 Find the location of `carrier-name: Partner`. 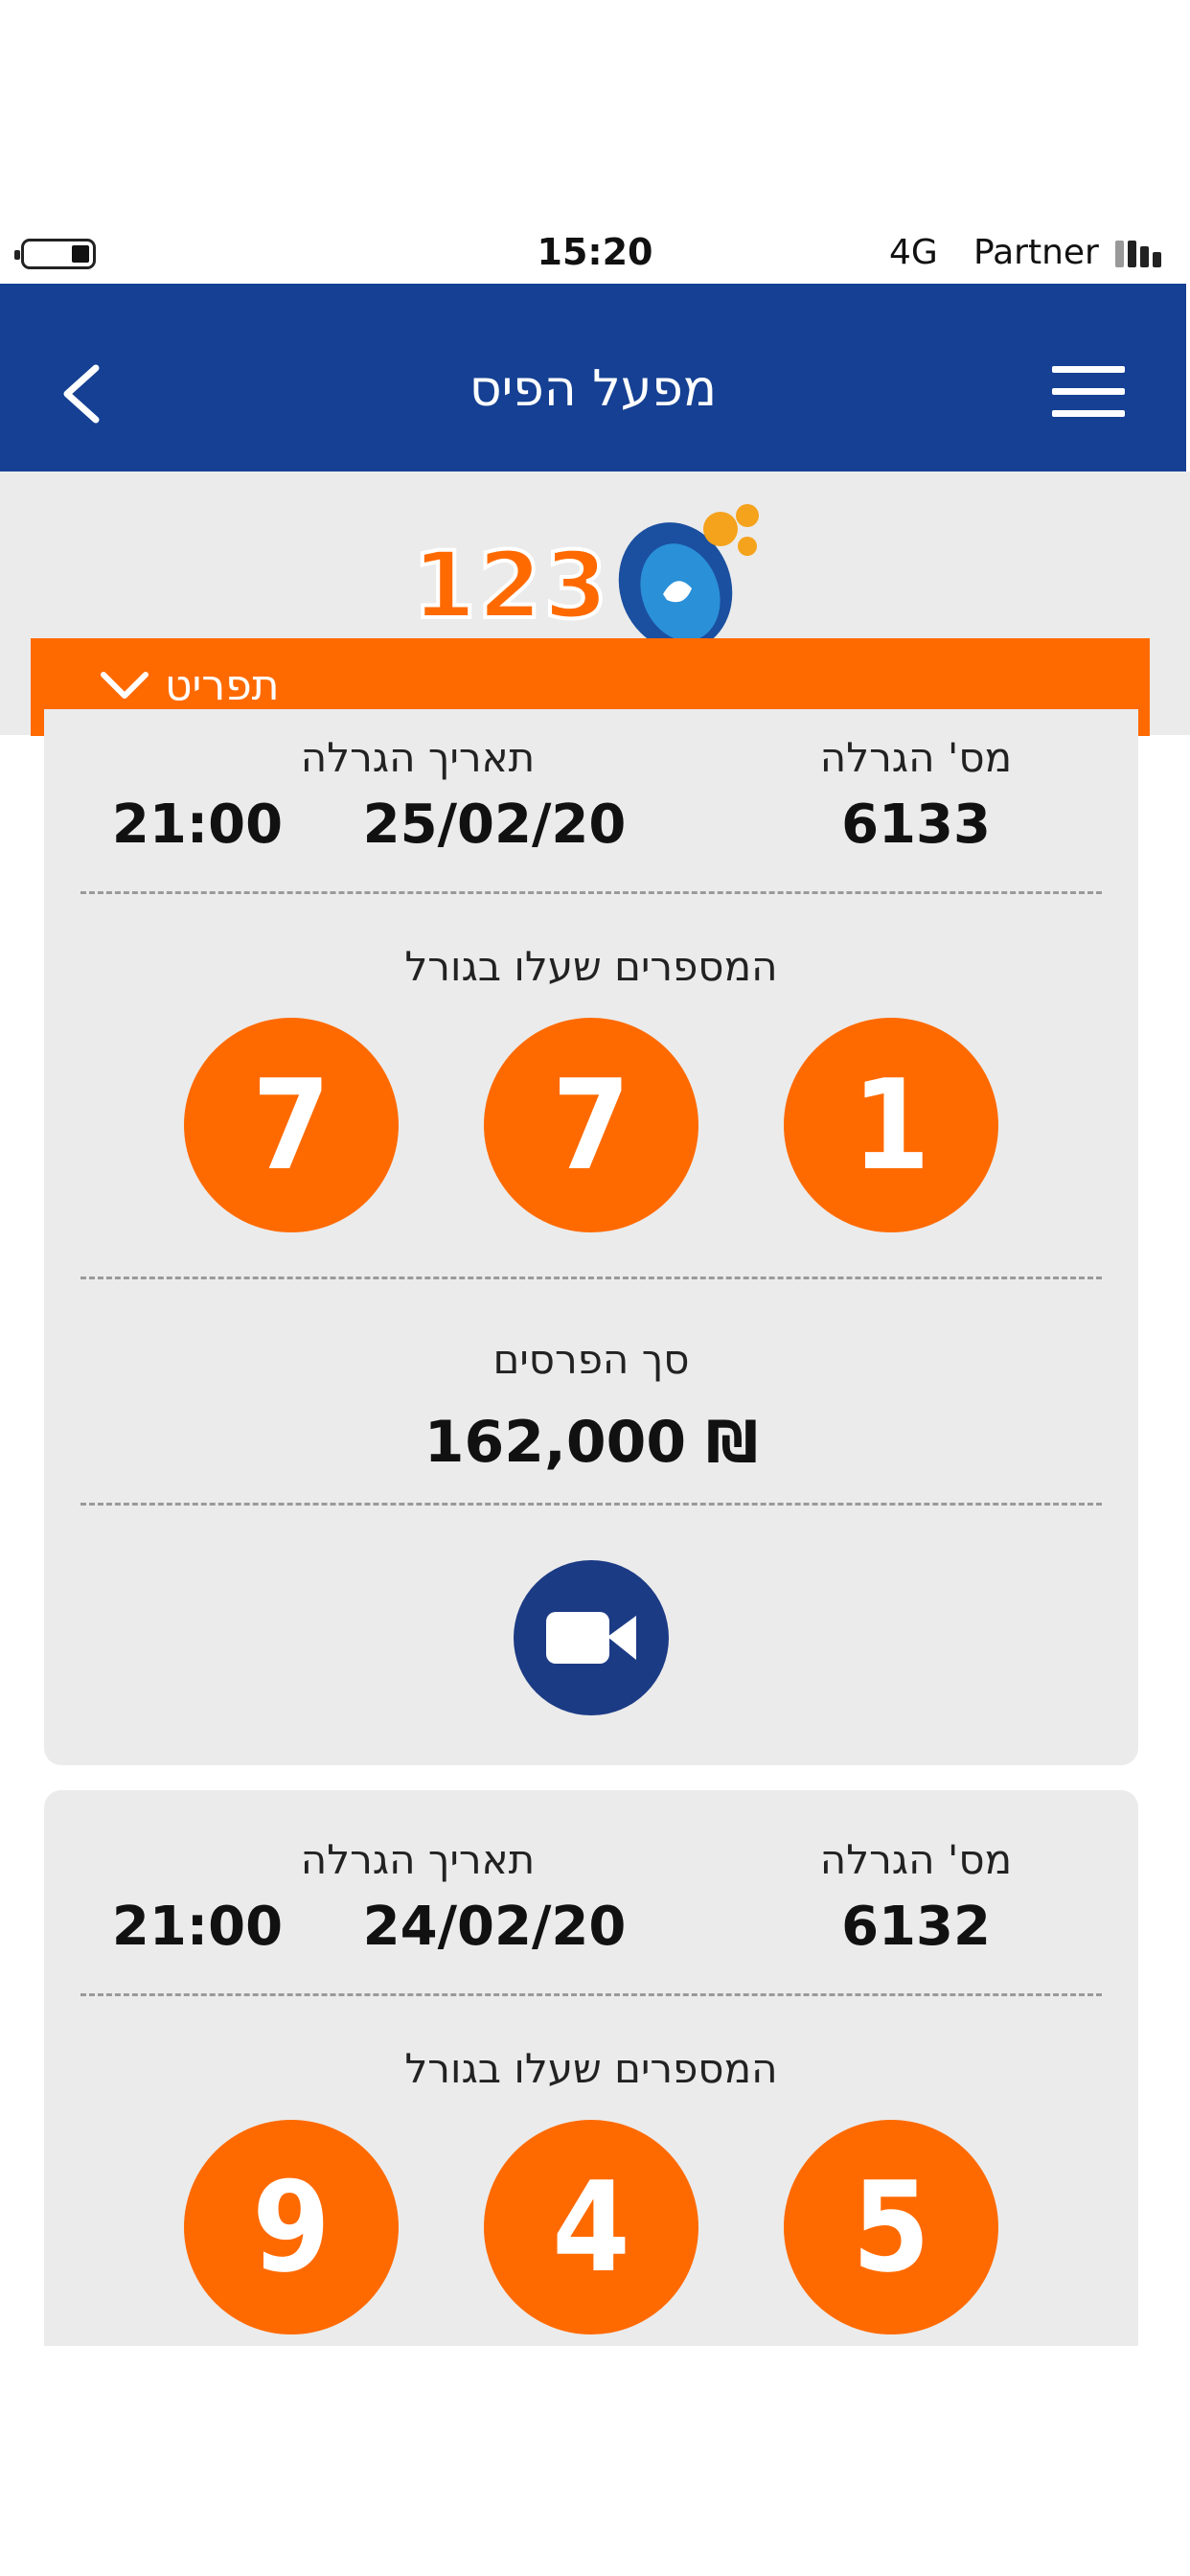

carrier-name: Partner is located at coordinates (1036, 252).